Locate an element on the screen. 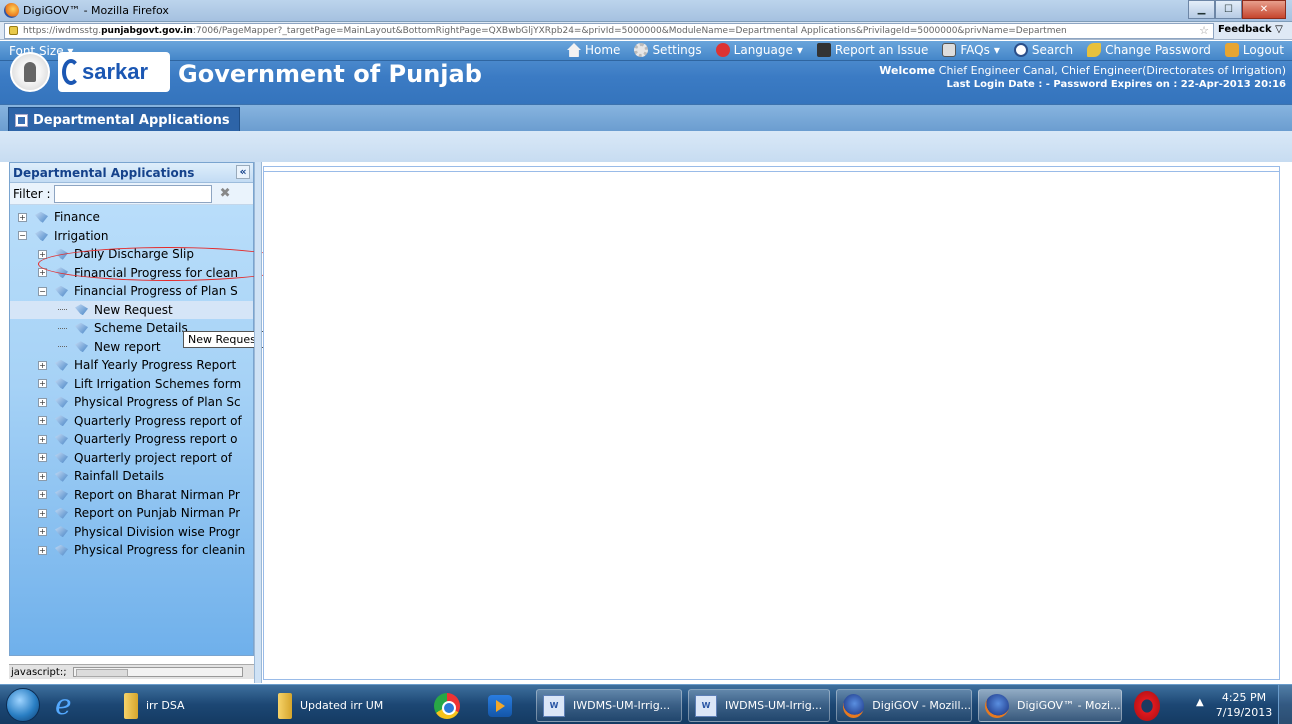 The width and height of the screenshot is (1292, 724). collapse-panel-button: « is located at coordinates (243, 172).